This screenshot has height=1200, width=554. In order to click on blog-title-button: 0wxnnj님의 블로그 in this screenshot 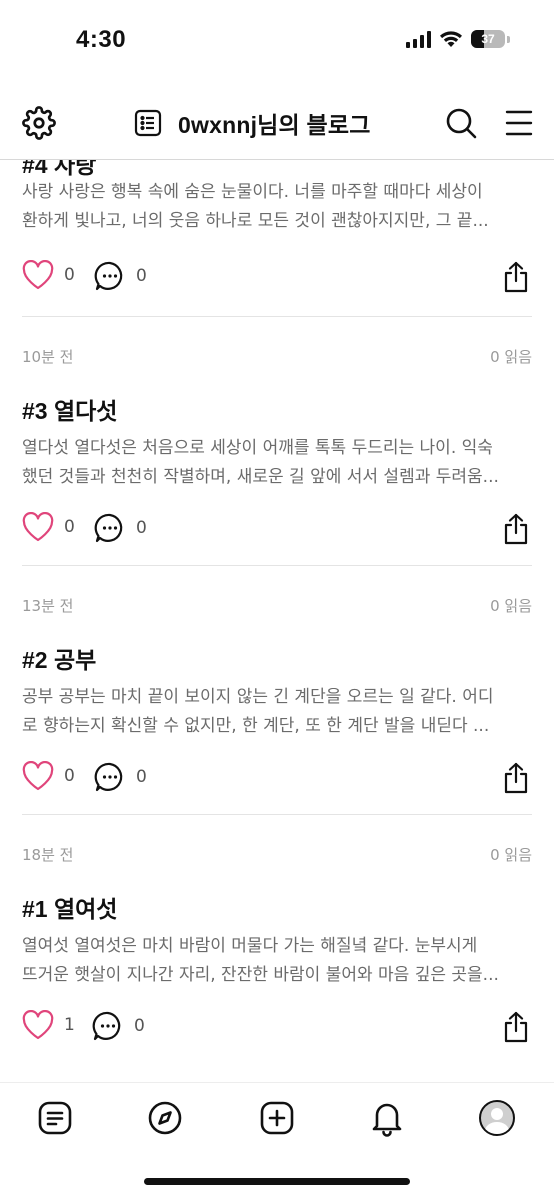, I will do `click(252, 123)`.